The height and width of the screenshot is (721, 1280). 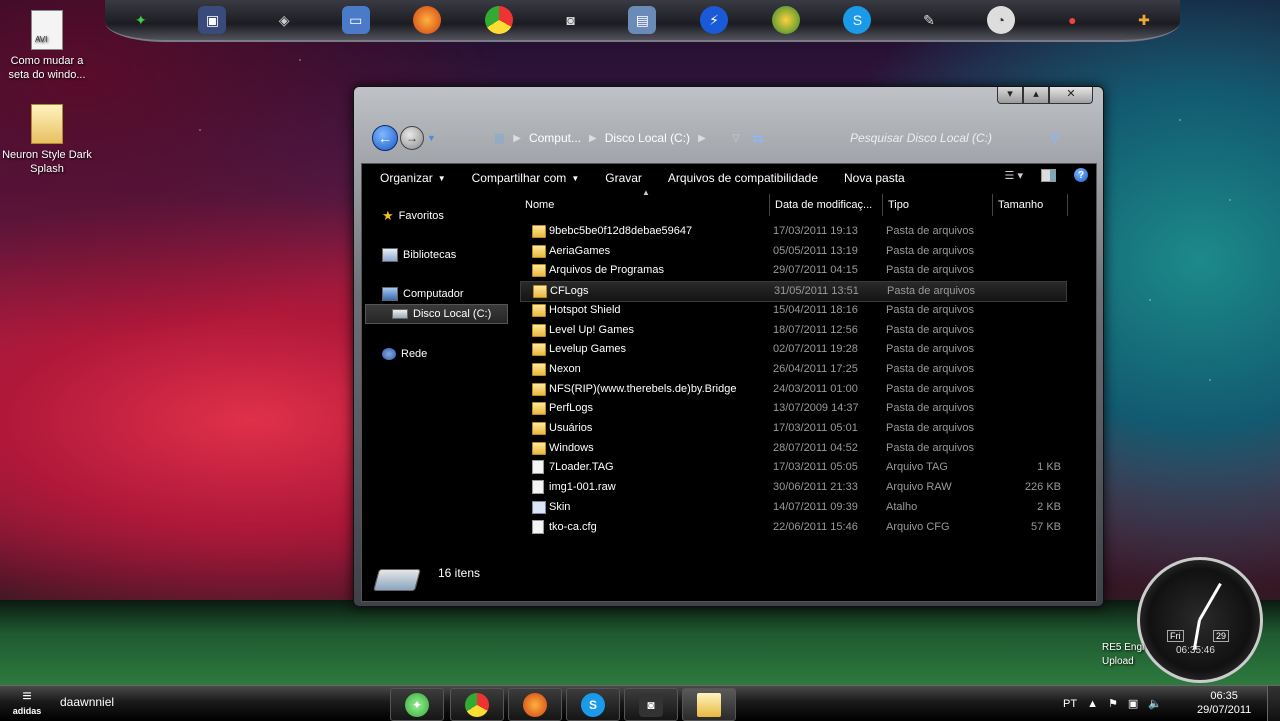 What do you see at coordinates (642, 20) in the screenshot?
I see `dock-app-icon: ▤` at bounding box center [642, 20].